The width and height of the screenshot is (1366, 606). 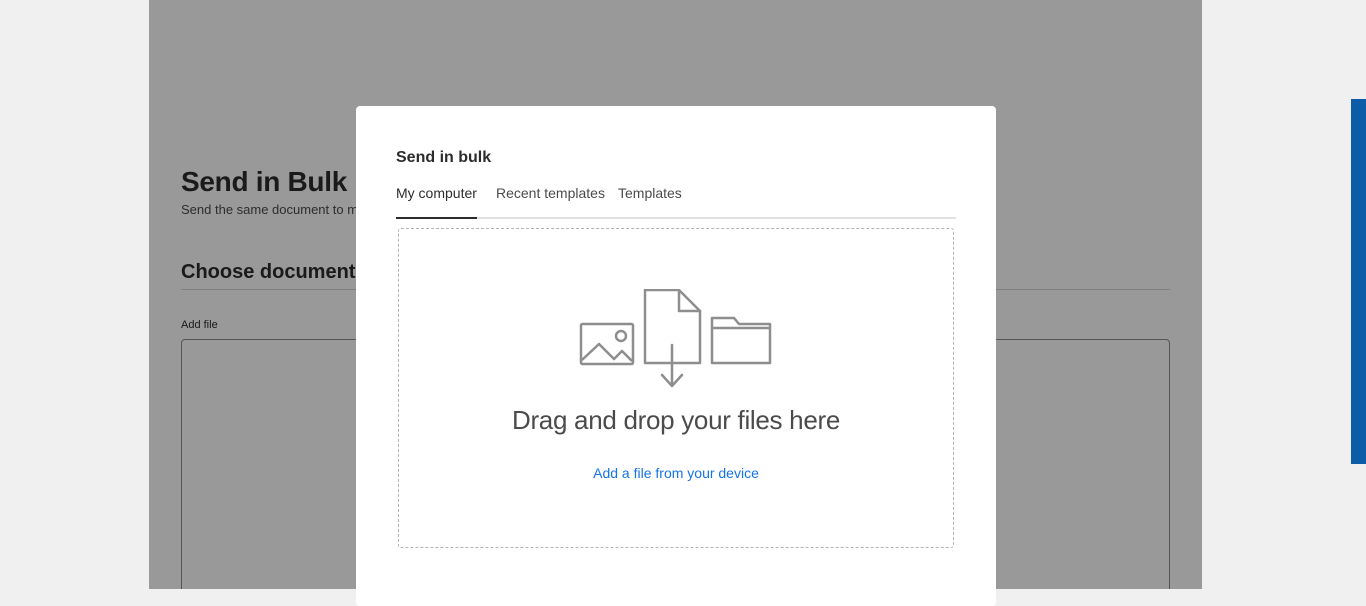 I want to click on image-icon, so click(x=607, y=344).